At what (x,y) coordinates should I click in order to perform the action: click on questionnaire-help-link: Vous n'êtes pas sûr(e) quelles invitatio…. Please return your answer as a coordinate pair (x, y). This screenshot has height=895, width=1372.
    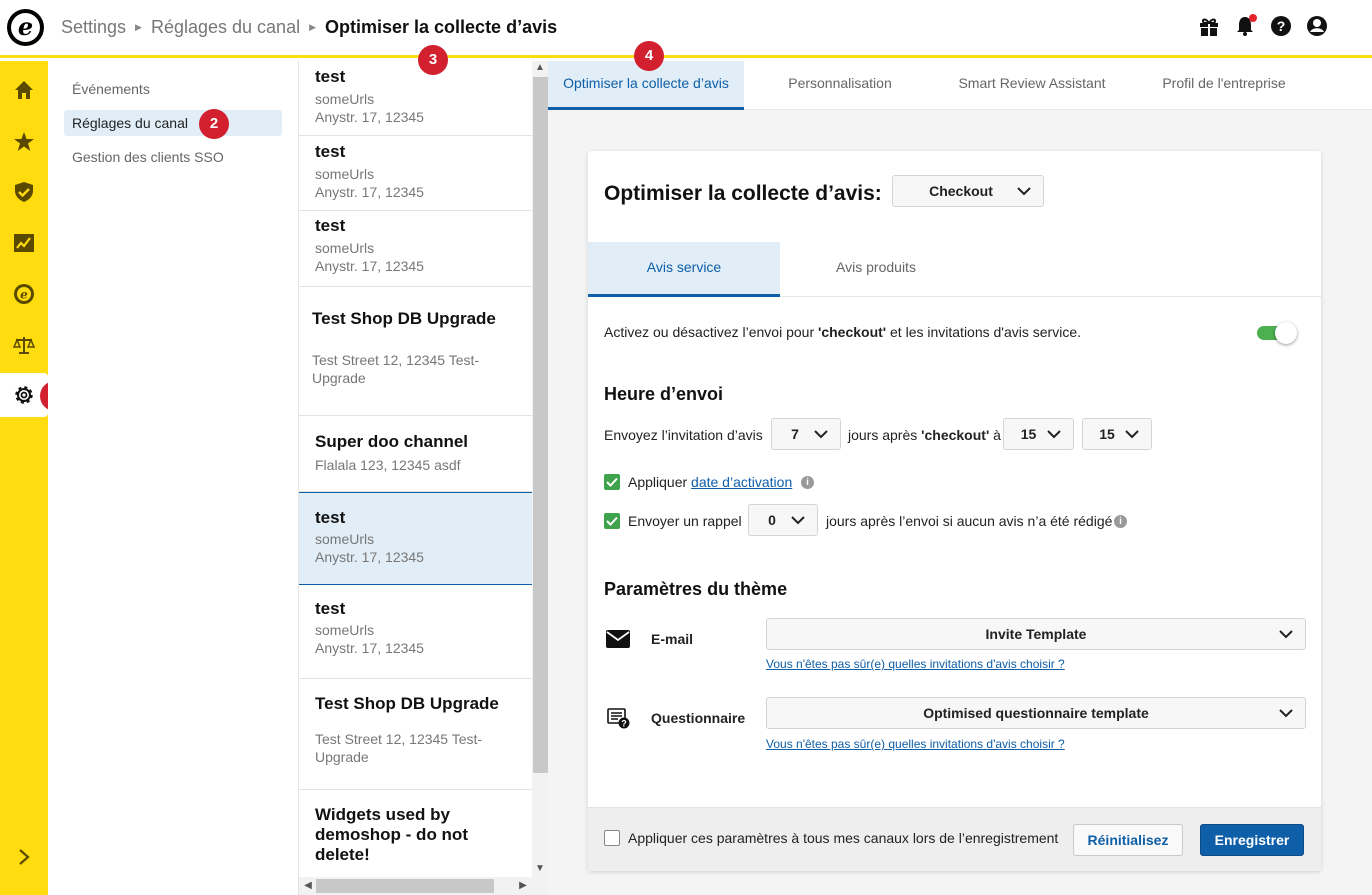
    Looking at the image, I should click on (915, 744).